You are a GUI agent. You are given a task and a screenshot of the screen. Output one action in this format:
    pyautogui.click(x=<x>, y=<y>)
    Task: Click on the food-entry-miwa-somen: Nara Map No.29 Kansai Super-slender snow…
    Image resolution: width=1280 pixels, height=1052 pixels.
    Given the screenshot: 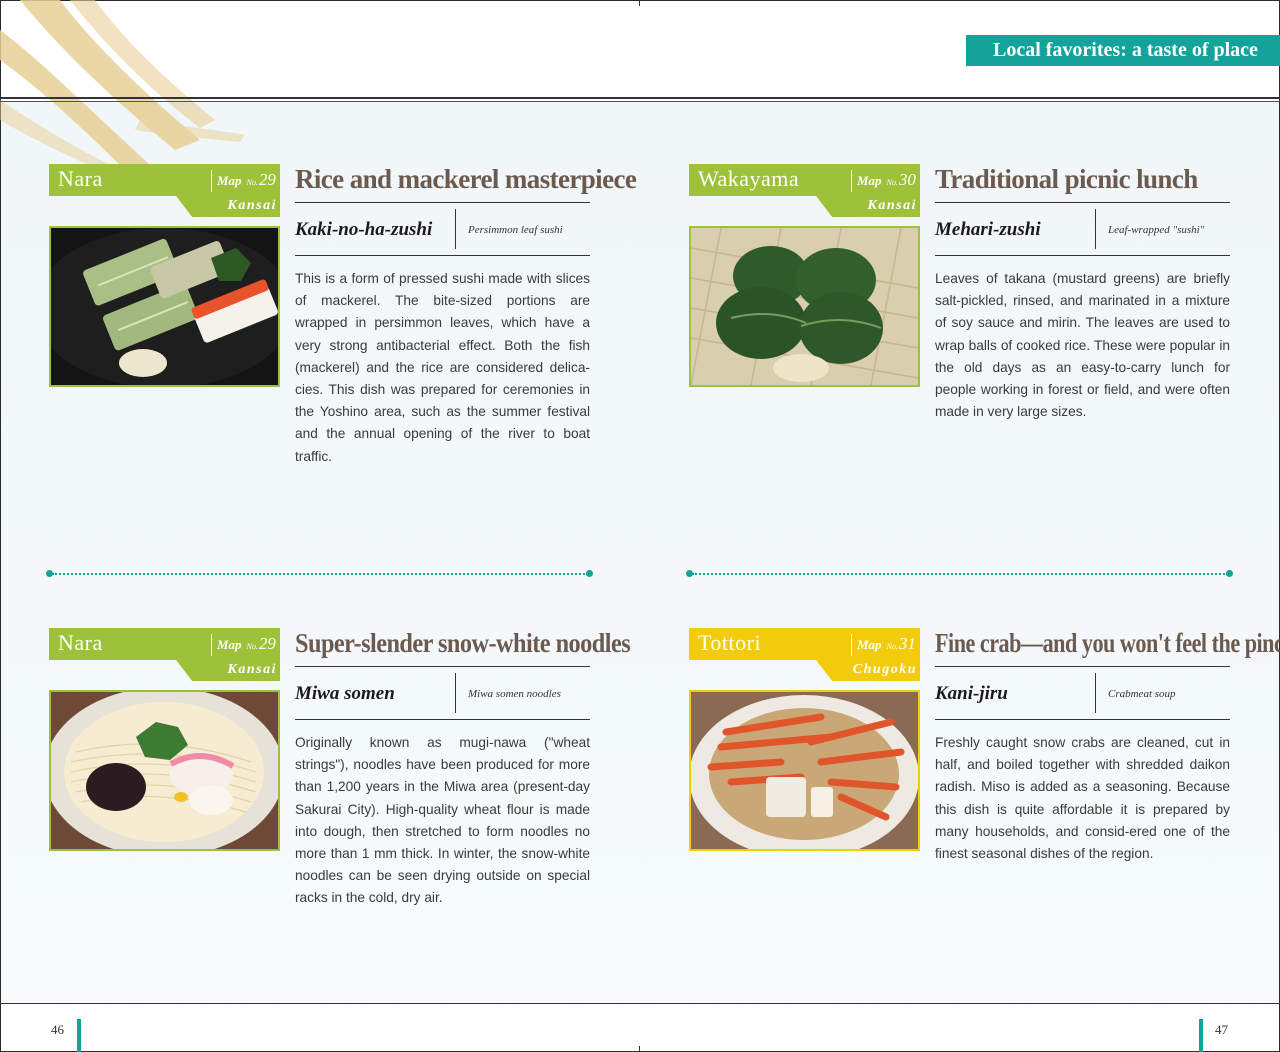 What is the action you would take?
    pyautogui.click(x=340, y=783)
    